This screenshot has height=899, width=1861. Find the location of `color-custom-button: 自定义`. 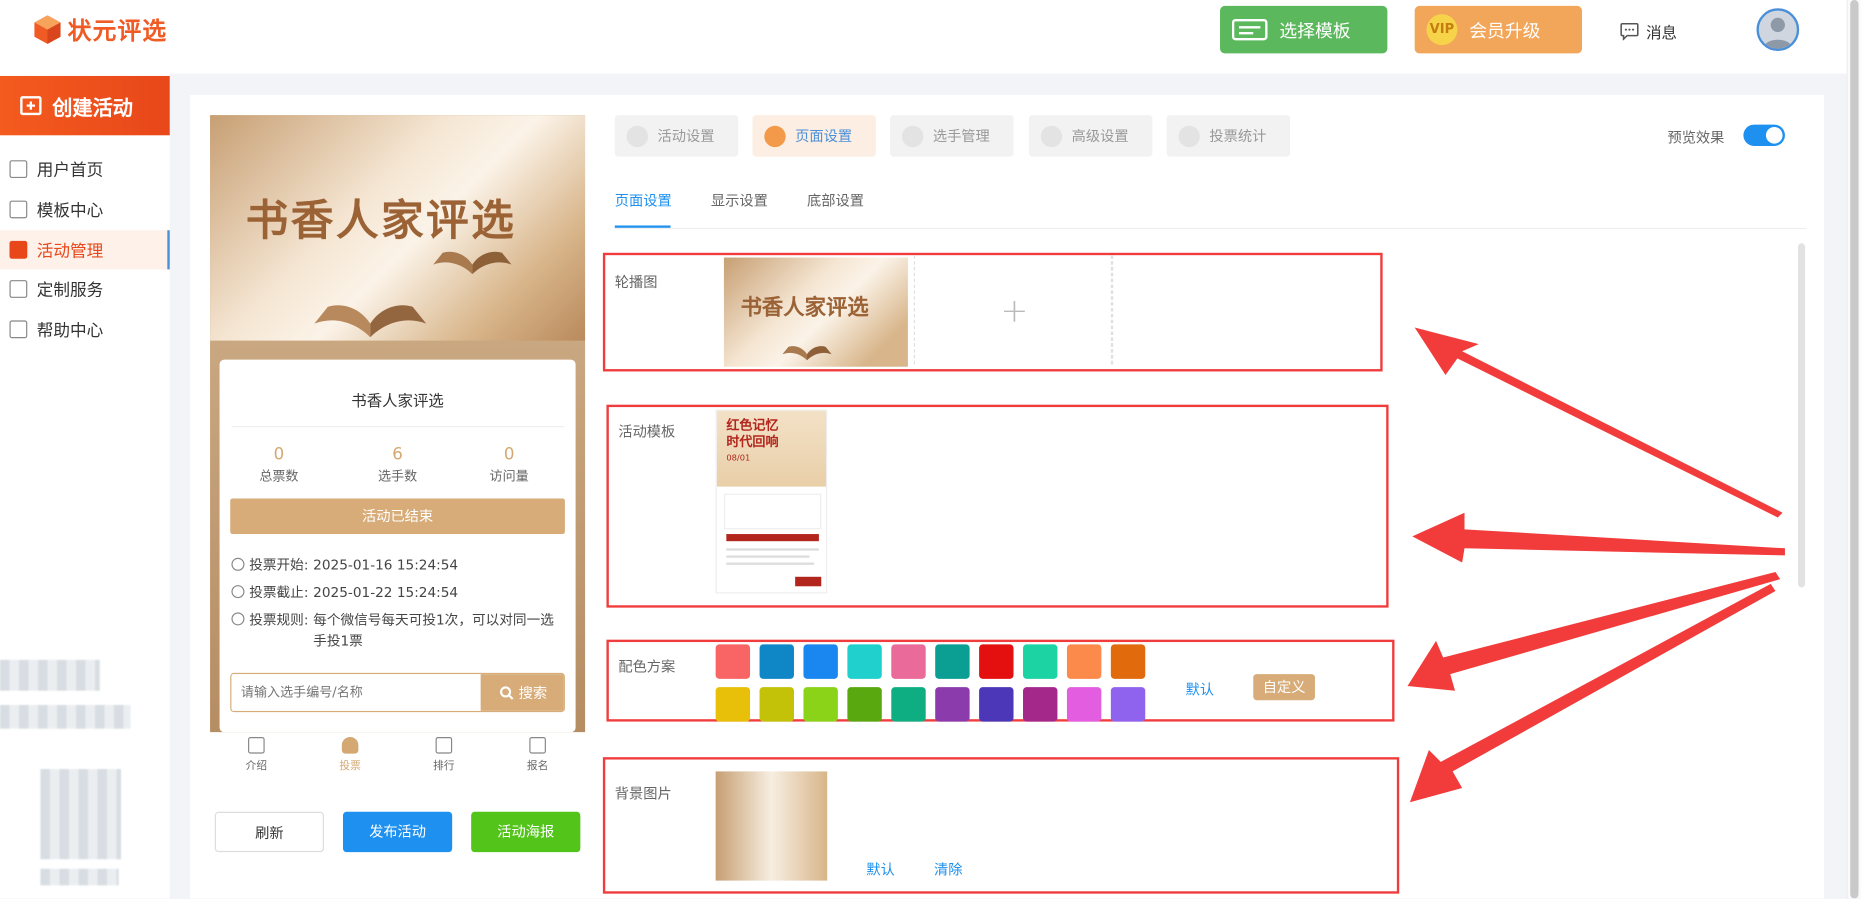

color-custom-button: 自定义 is located at coordinates (1284, 687).